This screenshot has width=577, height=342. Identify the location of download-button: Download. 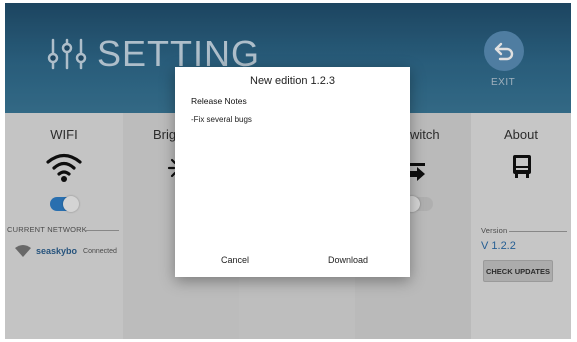
(348, 260).